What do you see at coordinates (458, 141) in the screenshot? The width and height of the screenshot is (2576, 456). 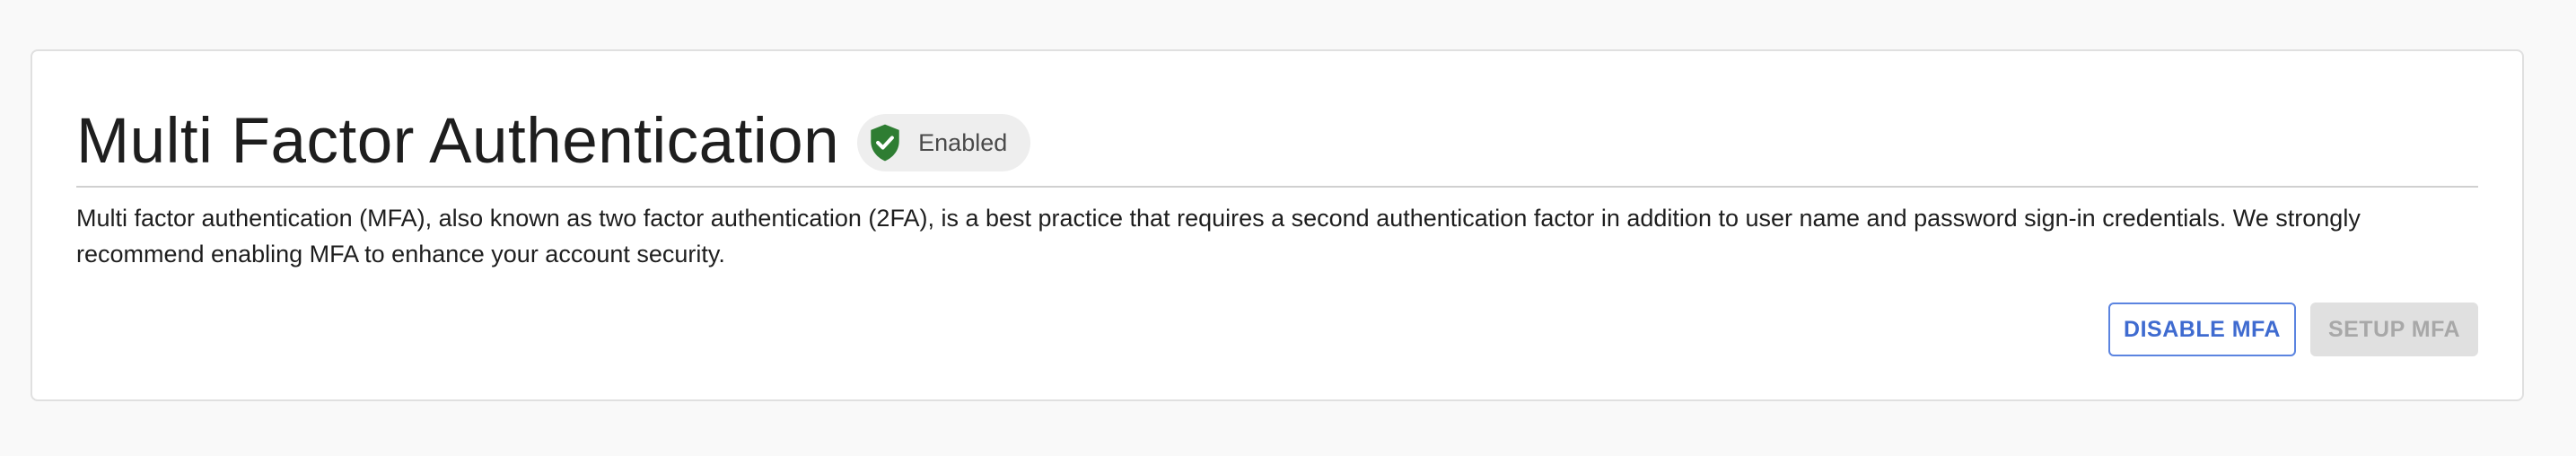 I see `page-title: Multi Factor Authentication` at bounding box center [458, 141].